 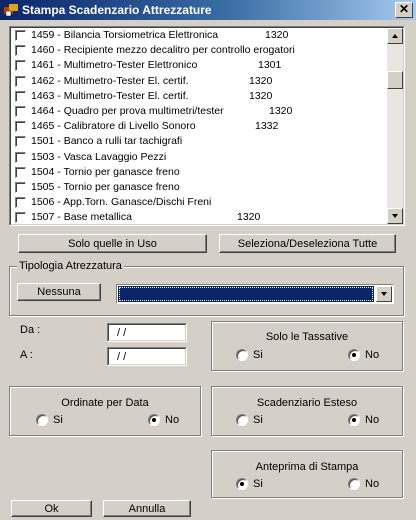 I want to click on anteprima-group: Anteprima di Stampa Si No, so click(x=307, y=474).